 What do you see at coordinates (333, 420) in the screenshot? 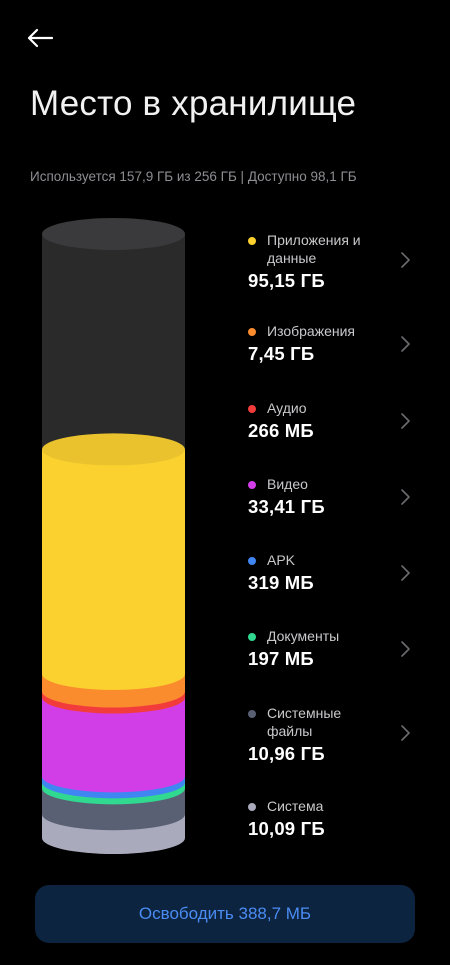
I see `category-audio: Аудио 266 МБ` at bounding box center [333, 420].